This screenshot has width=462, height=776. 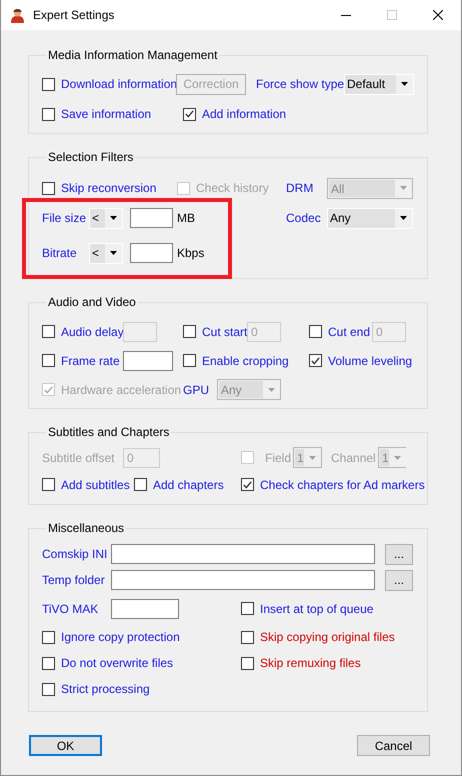 What do you see at coordinates (300, 84) in the screenshot?
I see `field-label: Force show type` at bounding box center [300, 84].